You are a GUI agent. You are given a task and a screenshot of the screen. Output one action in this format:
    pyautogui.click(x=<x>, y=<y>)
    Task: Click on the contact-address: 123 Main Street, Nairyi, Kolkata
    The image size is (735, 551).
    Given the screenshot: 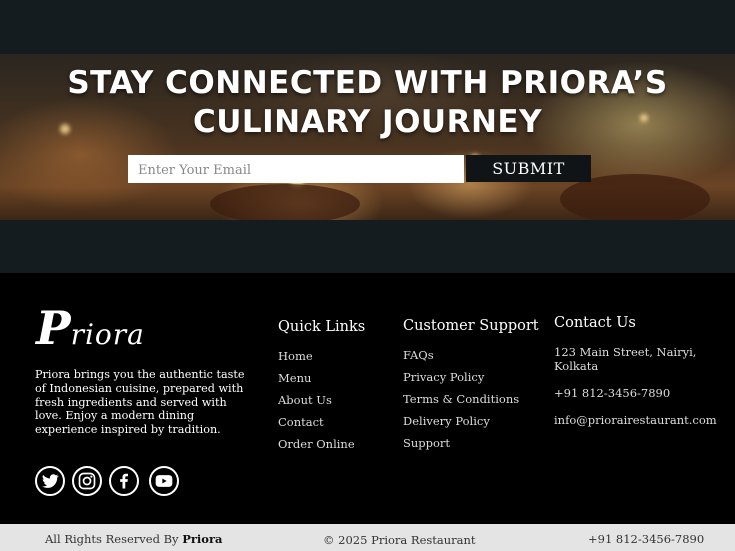 What is the action you would take?
    pyautogui.click(x=625, y=359)
    